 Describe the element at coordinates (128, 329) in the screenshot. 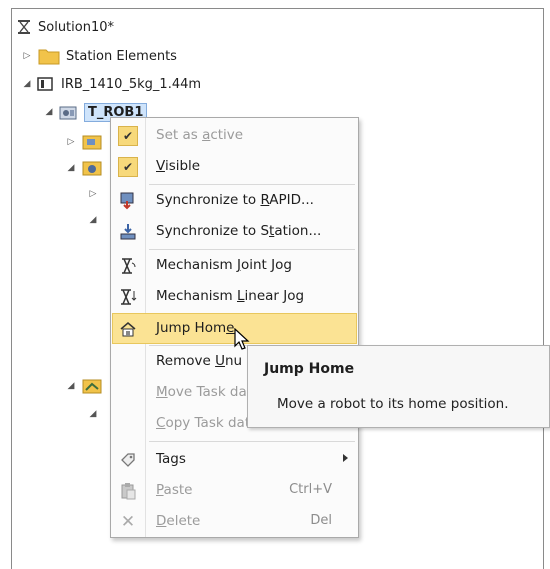

I see `home-icon` at that location.